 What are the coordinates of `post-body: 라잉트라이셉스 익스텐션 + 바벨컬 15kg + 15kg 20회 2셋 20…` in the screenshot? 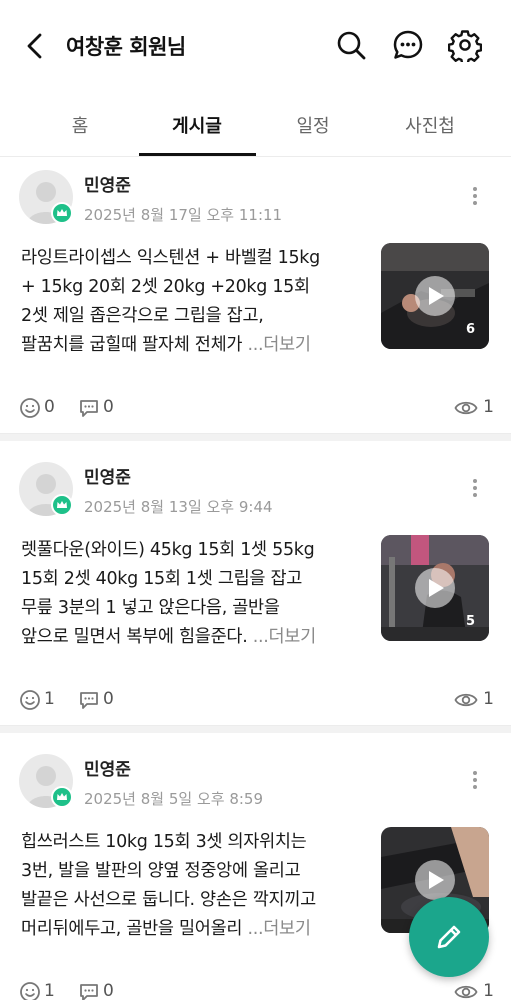 It's located at (194, 302).